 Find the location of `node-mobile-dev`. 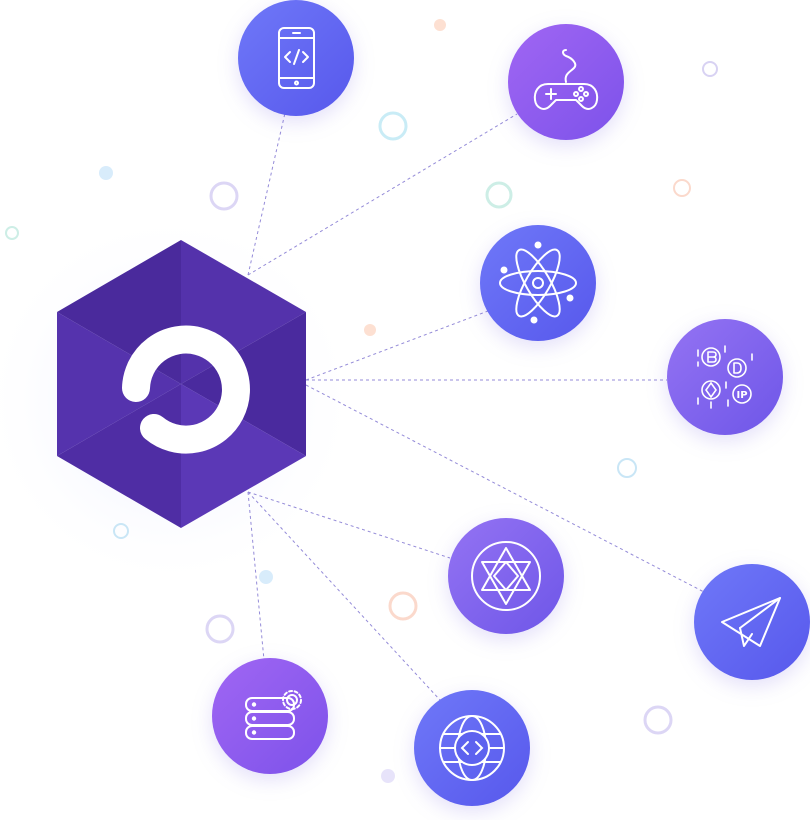

node-mobile-dev is located at coordinates (296, 58).